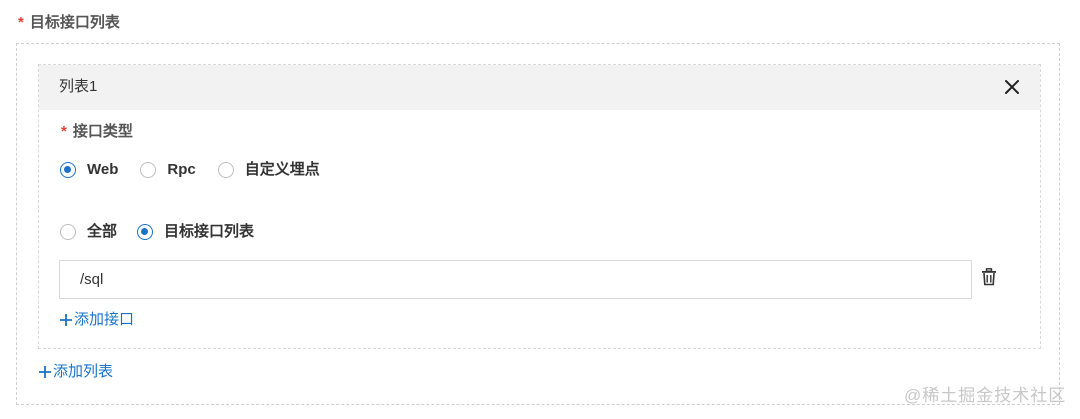 This screenshot has width=1080, height=419. I want to click on radio-rpc: Rpc, so click(168, 170).